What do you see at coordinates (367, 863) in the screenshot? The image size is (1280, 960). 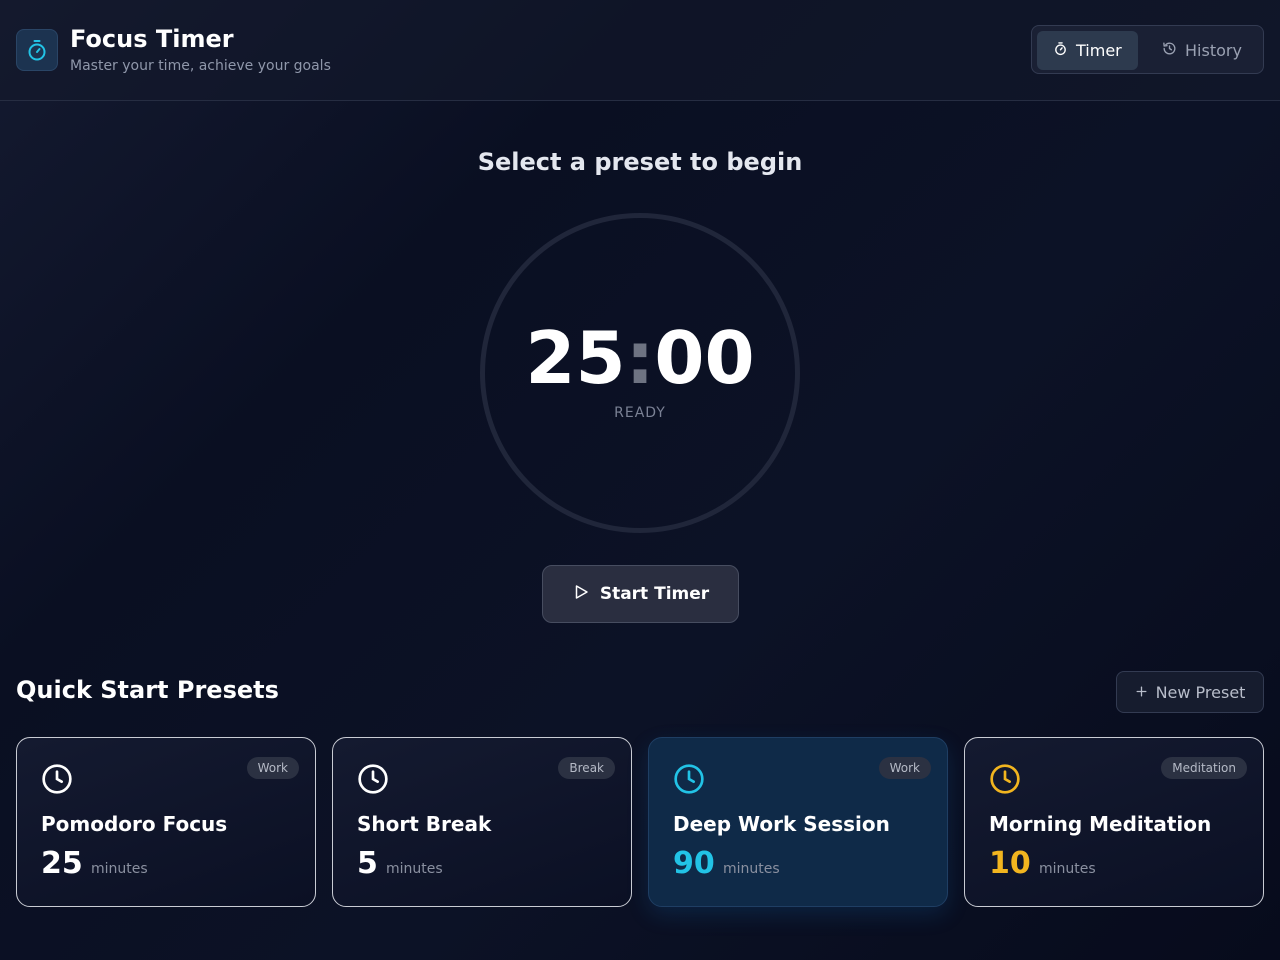 I see `preset-duration: 5` at bounding box center [367, 863].